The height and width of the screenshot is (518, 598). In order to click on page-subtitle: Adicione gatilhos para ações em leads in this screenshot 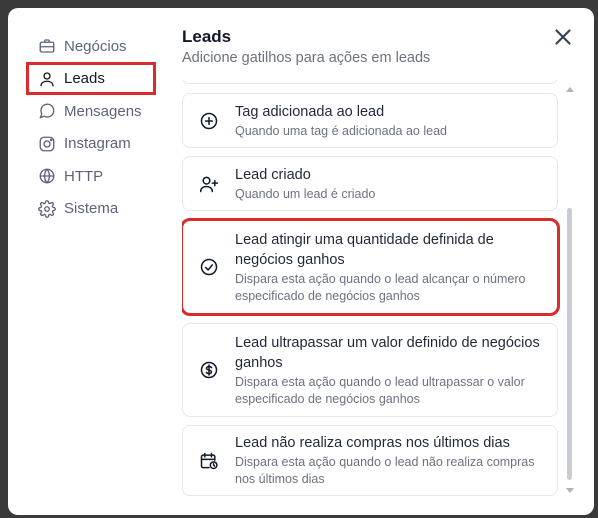, I will do `click(306, 58)`.